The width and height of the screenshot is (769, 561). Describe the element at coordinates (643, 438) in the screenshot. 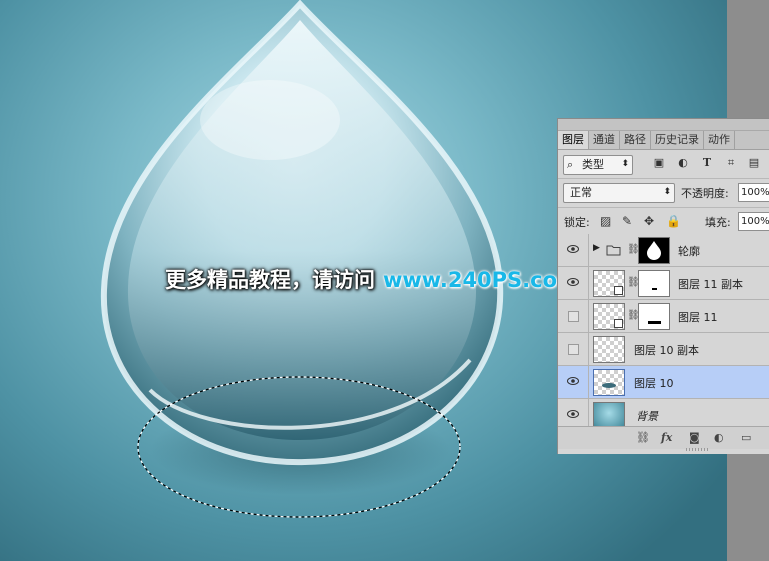

I see `link-layers-icon: ⛓` at that location.